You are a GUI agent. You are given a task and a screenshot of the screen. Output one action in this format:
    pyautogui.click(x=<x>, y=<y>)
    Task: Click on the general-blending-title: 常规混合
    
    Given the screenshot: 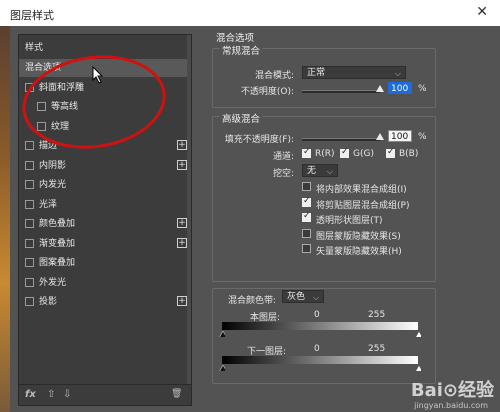 What is the action you would take?
    pyautogui.click(x=241, y=50)
    